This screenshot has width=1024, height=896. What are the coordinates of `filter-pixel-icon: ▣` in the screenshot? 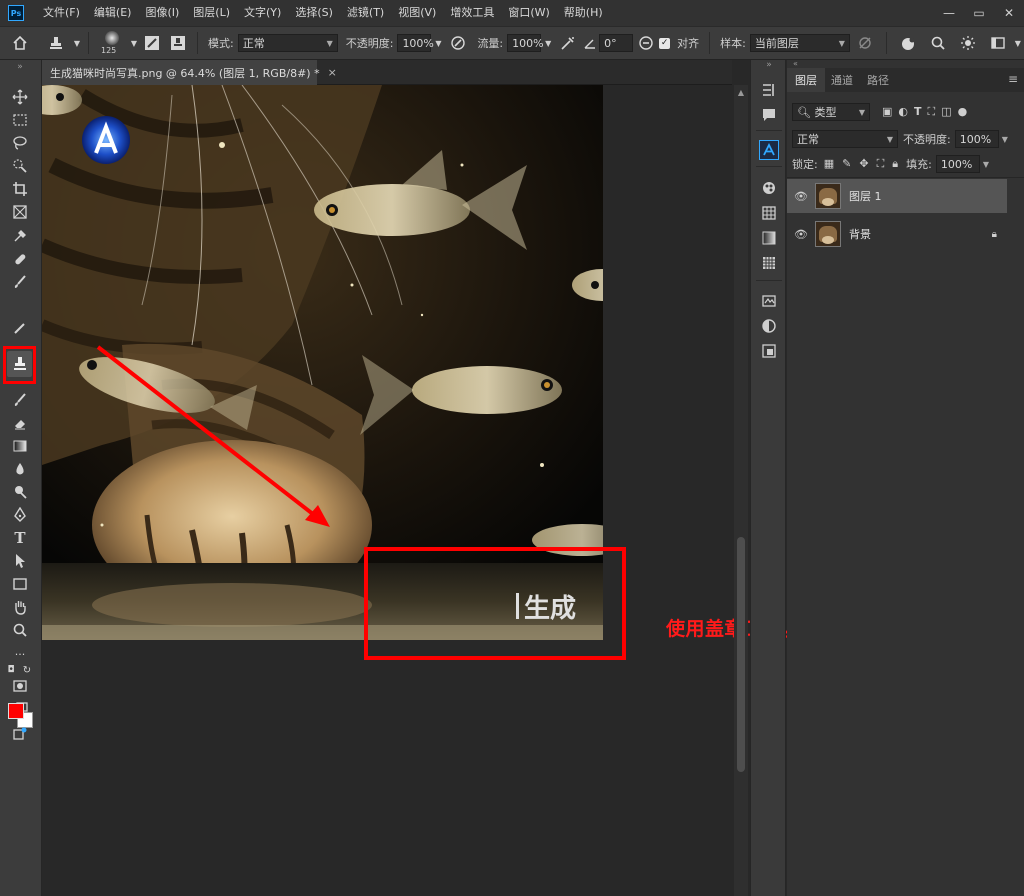 It's located at (887, 112).